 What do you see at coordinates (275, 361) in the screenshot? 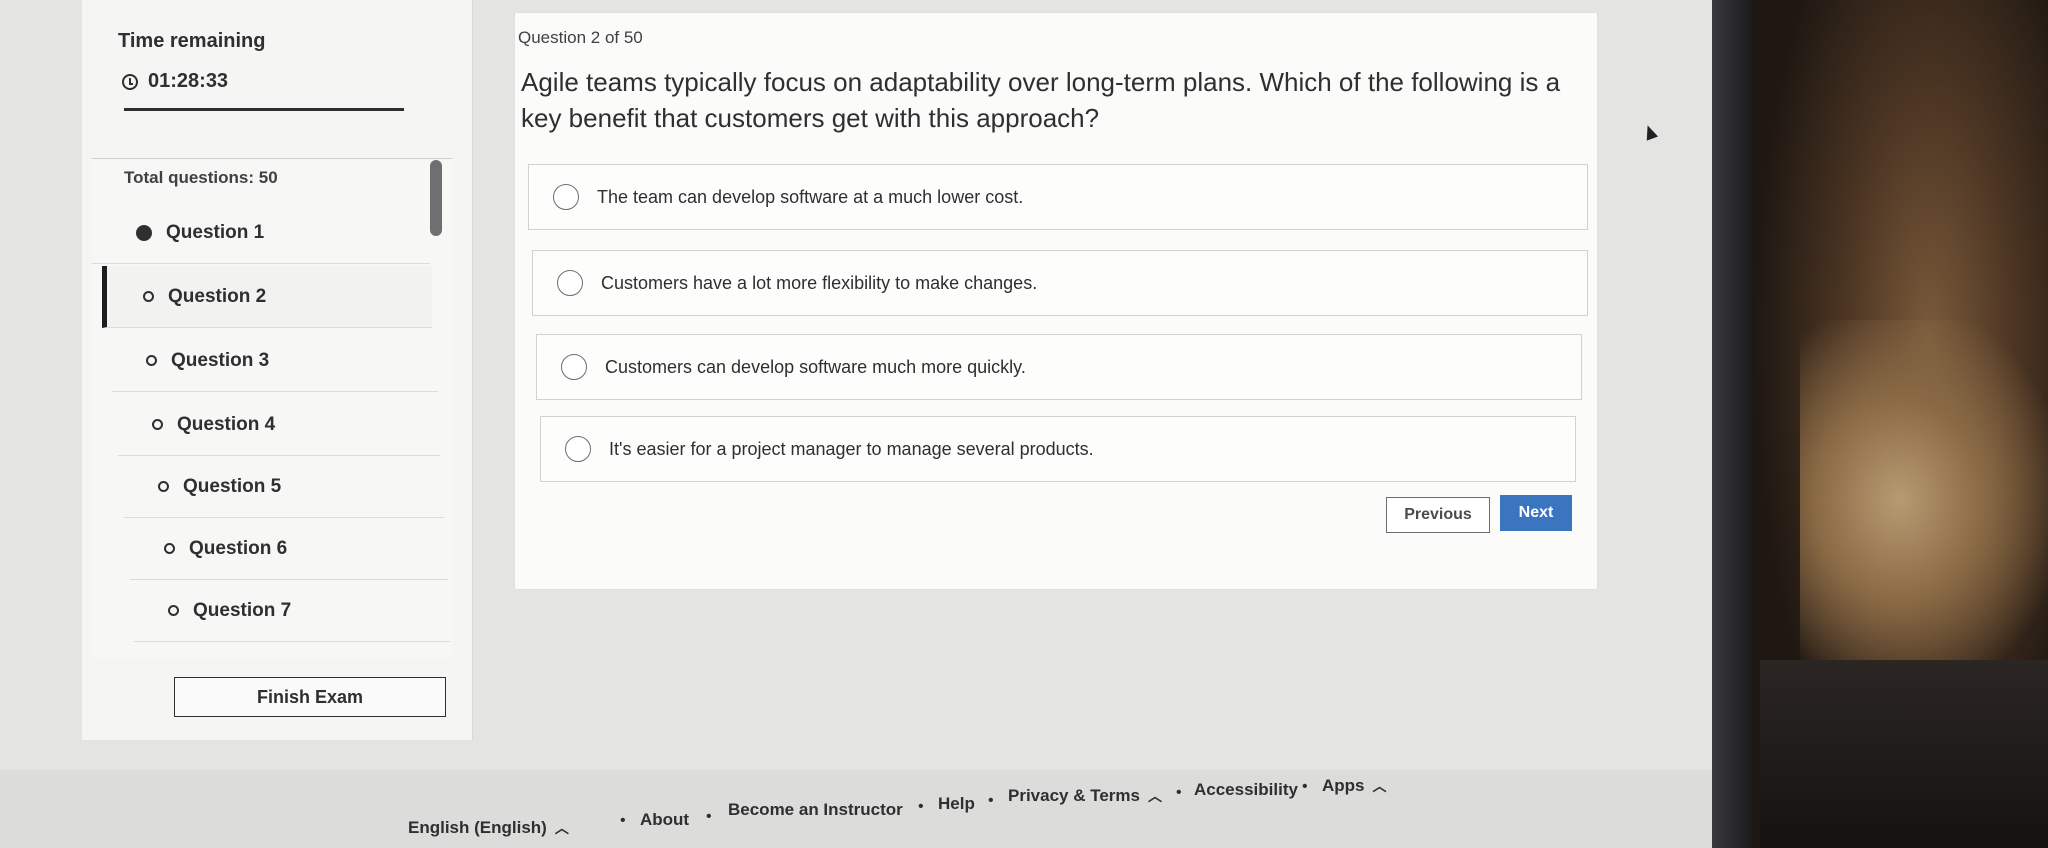
I see `question-item-3: Question 3` at bounding box center [275, 361].